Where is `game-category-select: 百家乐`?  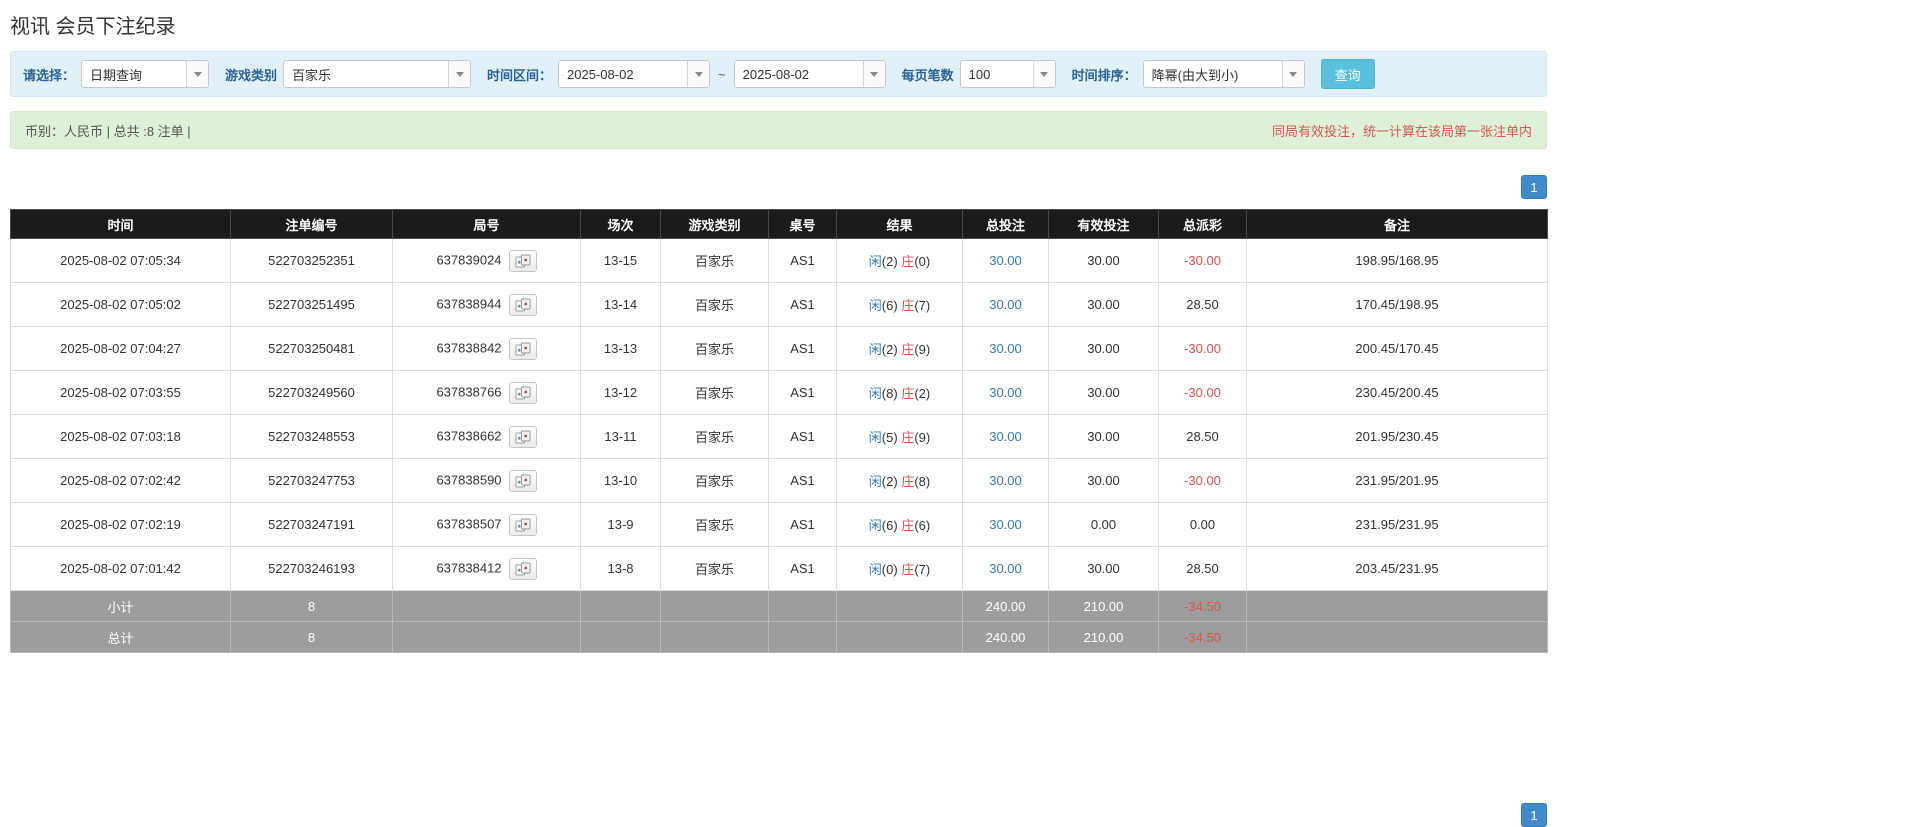
game-category-select: 百家乐 is located at coordinates (377, 74).